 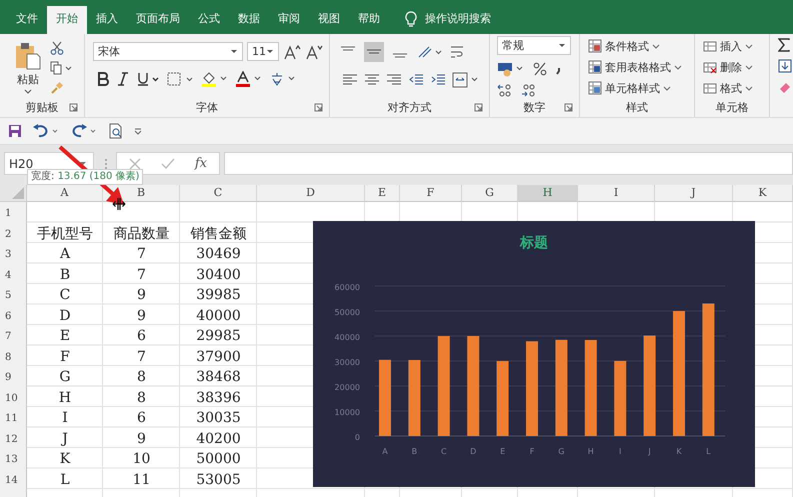 I want to click on print-preview-icon, so click(x=116, y=131).